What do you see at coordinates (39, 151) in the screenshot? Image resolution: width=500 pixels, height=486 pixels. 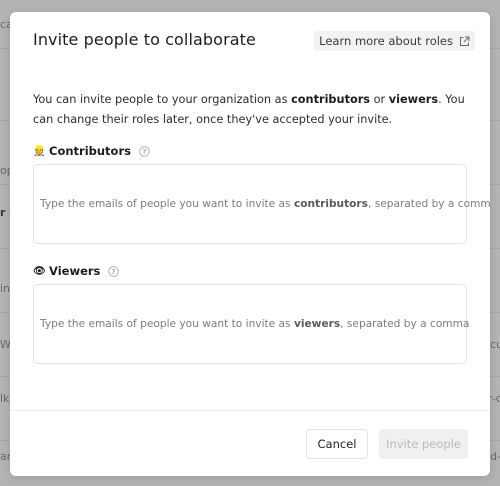 I see `construction-worker-icon: 👷` at bounding box center [39, 151].